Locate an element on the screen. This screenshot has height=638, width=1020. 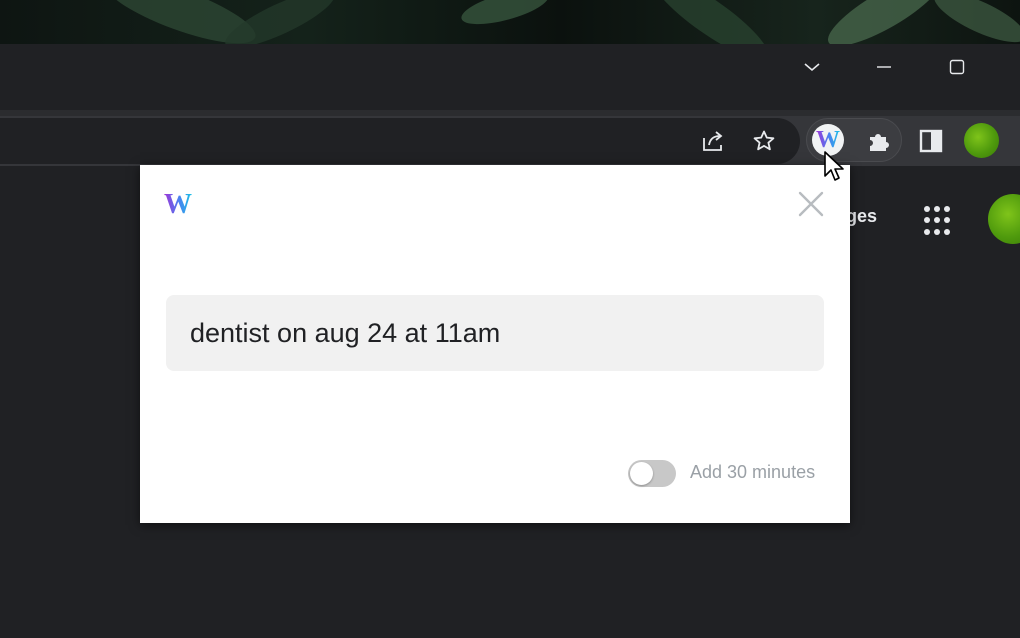
chevron-down-icon is located at coordinates (812, 67).